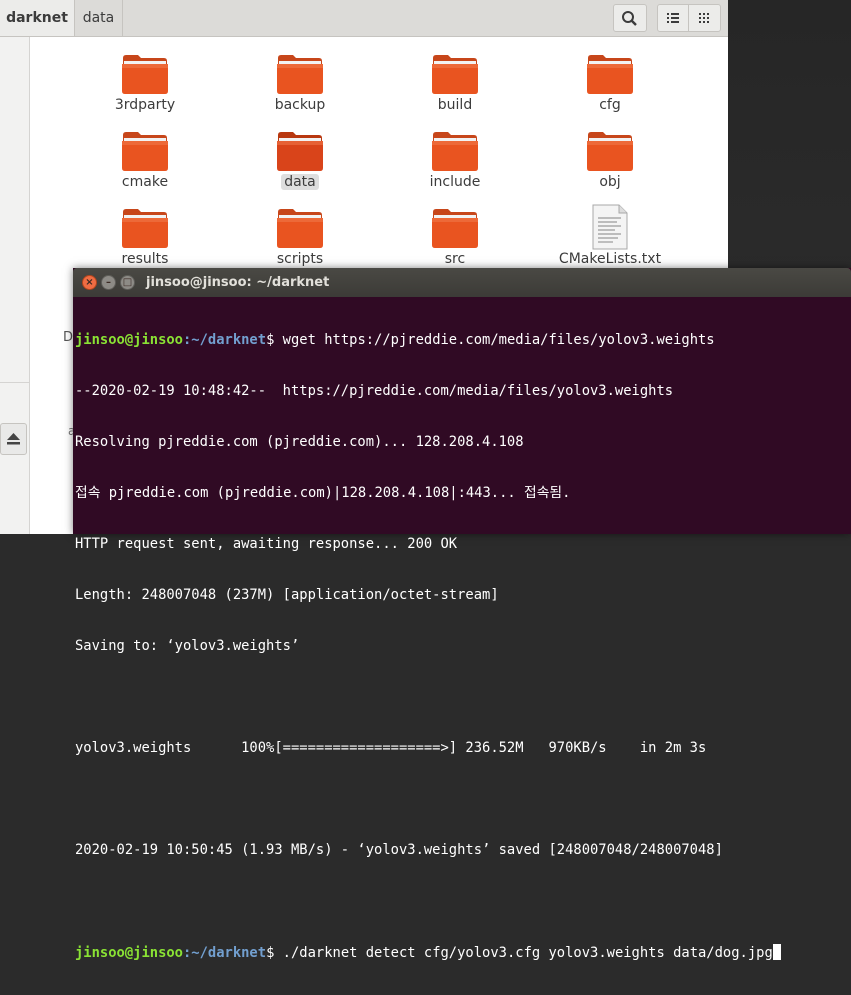 The width and height of the screenshot is (851, 995). Describe the element at coordinates (15, 285) in the screenshot. I see `sidebar` at that location.